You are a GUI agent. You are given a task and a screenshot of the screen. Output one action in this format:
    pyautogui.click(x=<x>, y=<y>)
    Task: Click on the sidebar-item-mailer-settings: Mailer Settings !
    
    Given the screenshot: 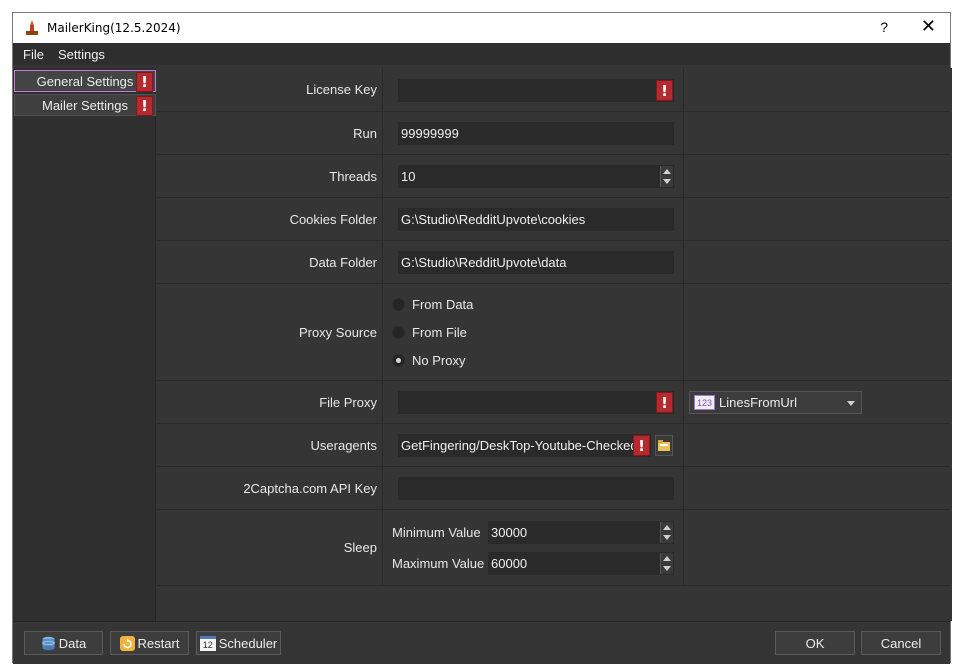 What is the action you would take?
    pyautogui.click(x=85, y=105)
    